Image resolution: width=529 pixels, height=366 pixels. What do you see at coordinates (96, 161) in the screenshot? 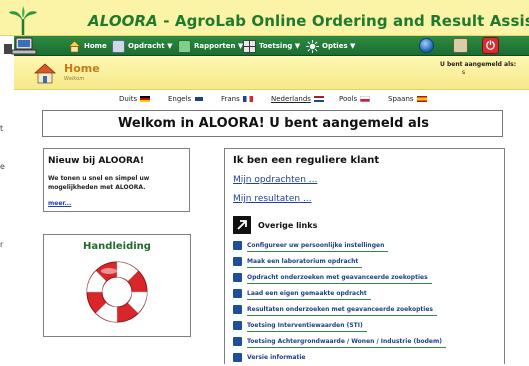
I see `new-user-title: Nieuw bij ALOORA!` at bounding box center [96, 161].